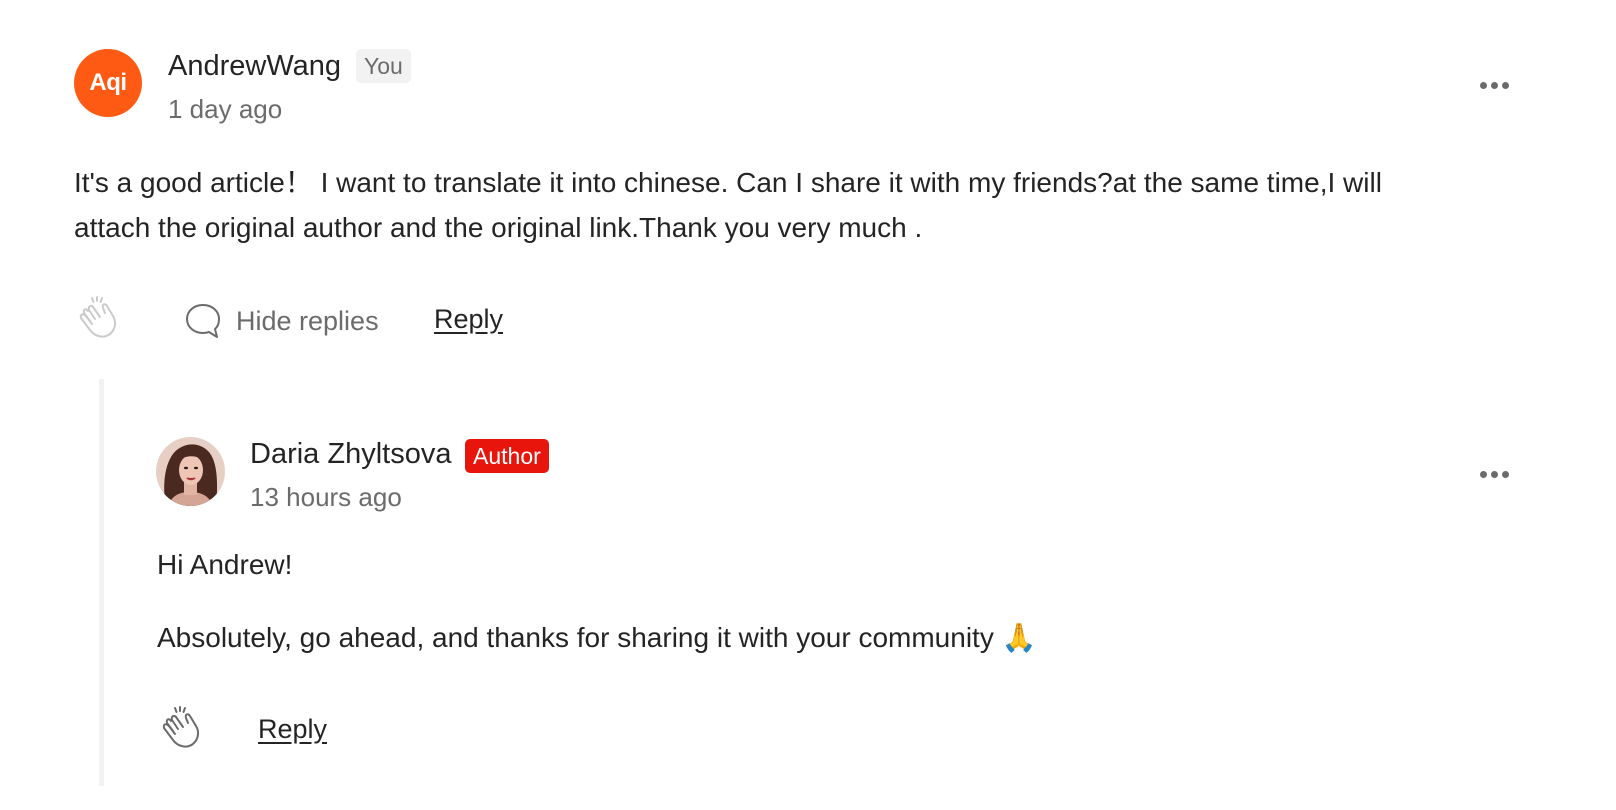 The height and width of the screenshot is (810, 1616). What do you see at coordinates (326, 497) in the screenshot?
I see `reply-timestamp: 13 hours ago` at bounding box center [326, 497].